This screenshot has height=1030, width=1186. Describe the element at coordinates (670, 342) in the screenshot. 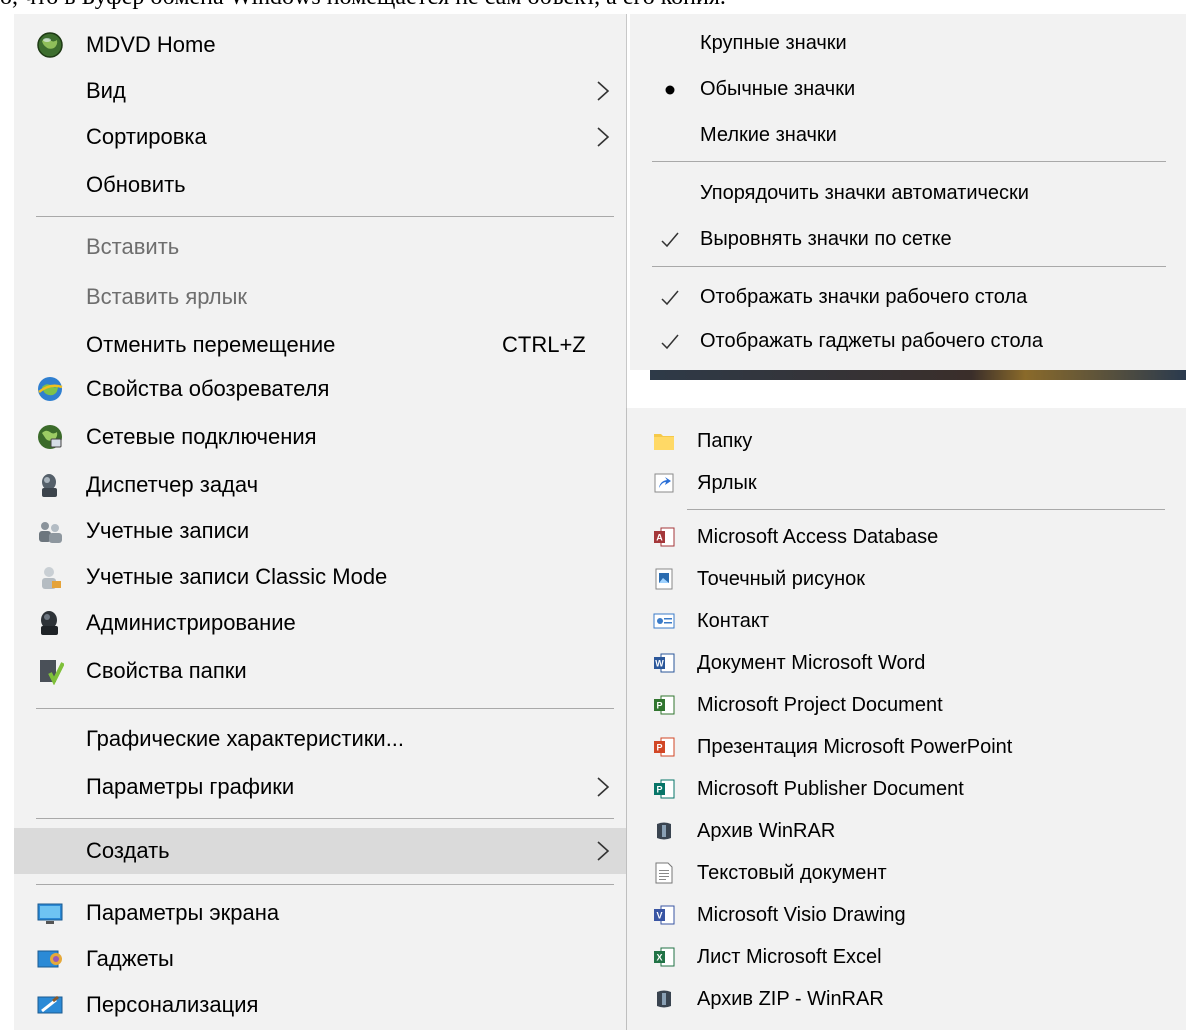

I see `checkmark-icon` at that location.